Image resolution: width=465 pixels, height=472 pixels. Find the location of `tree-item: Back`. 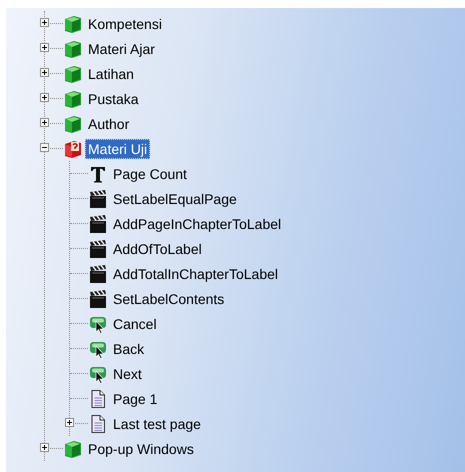

tree-item: Back is located at coordinates (129, 348).